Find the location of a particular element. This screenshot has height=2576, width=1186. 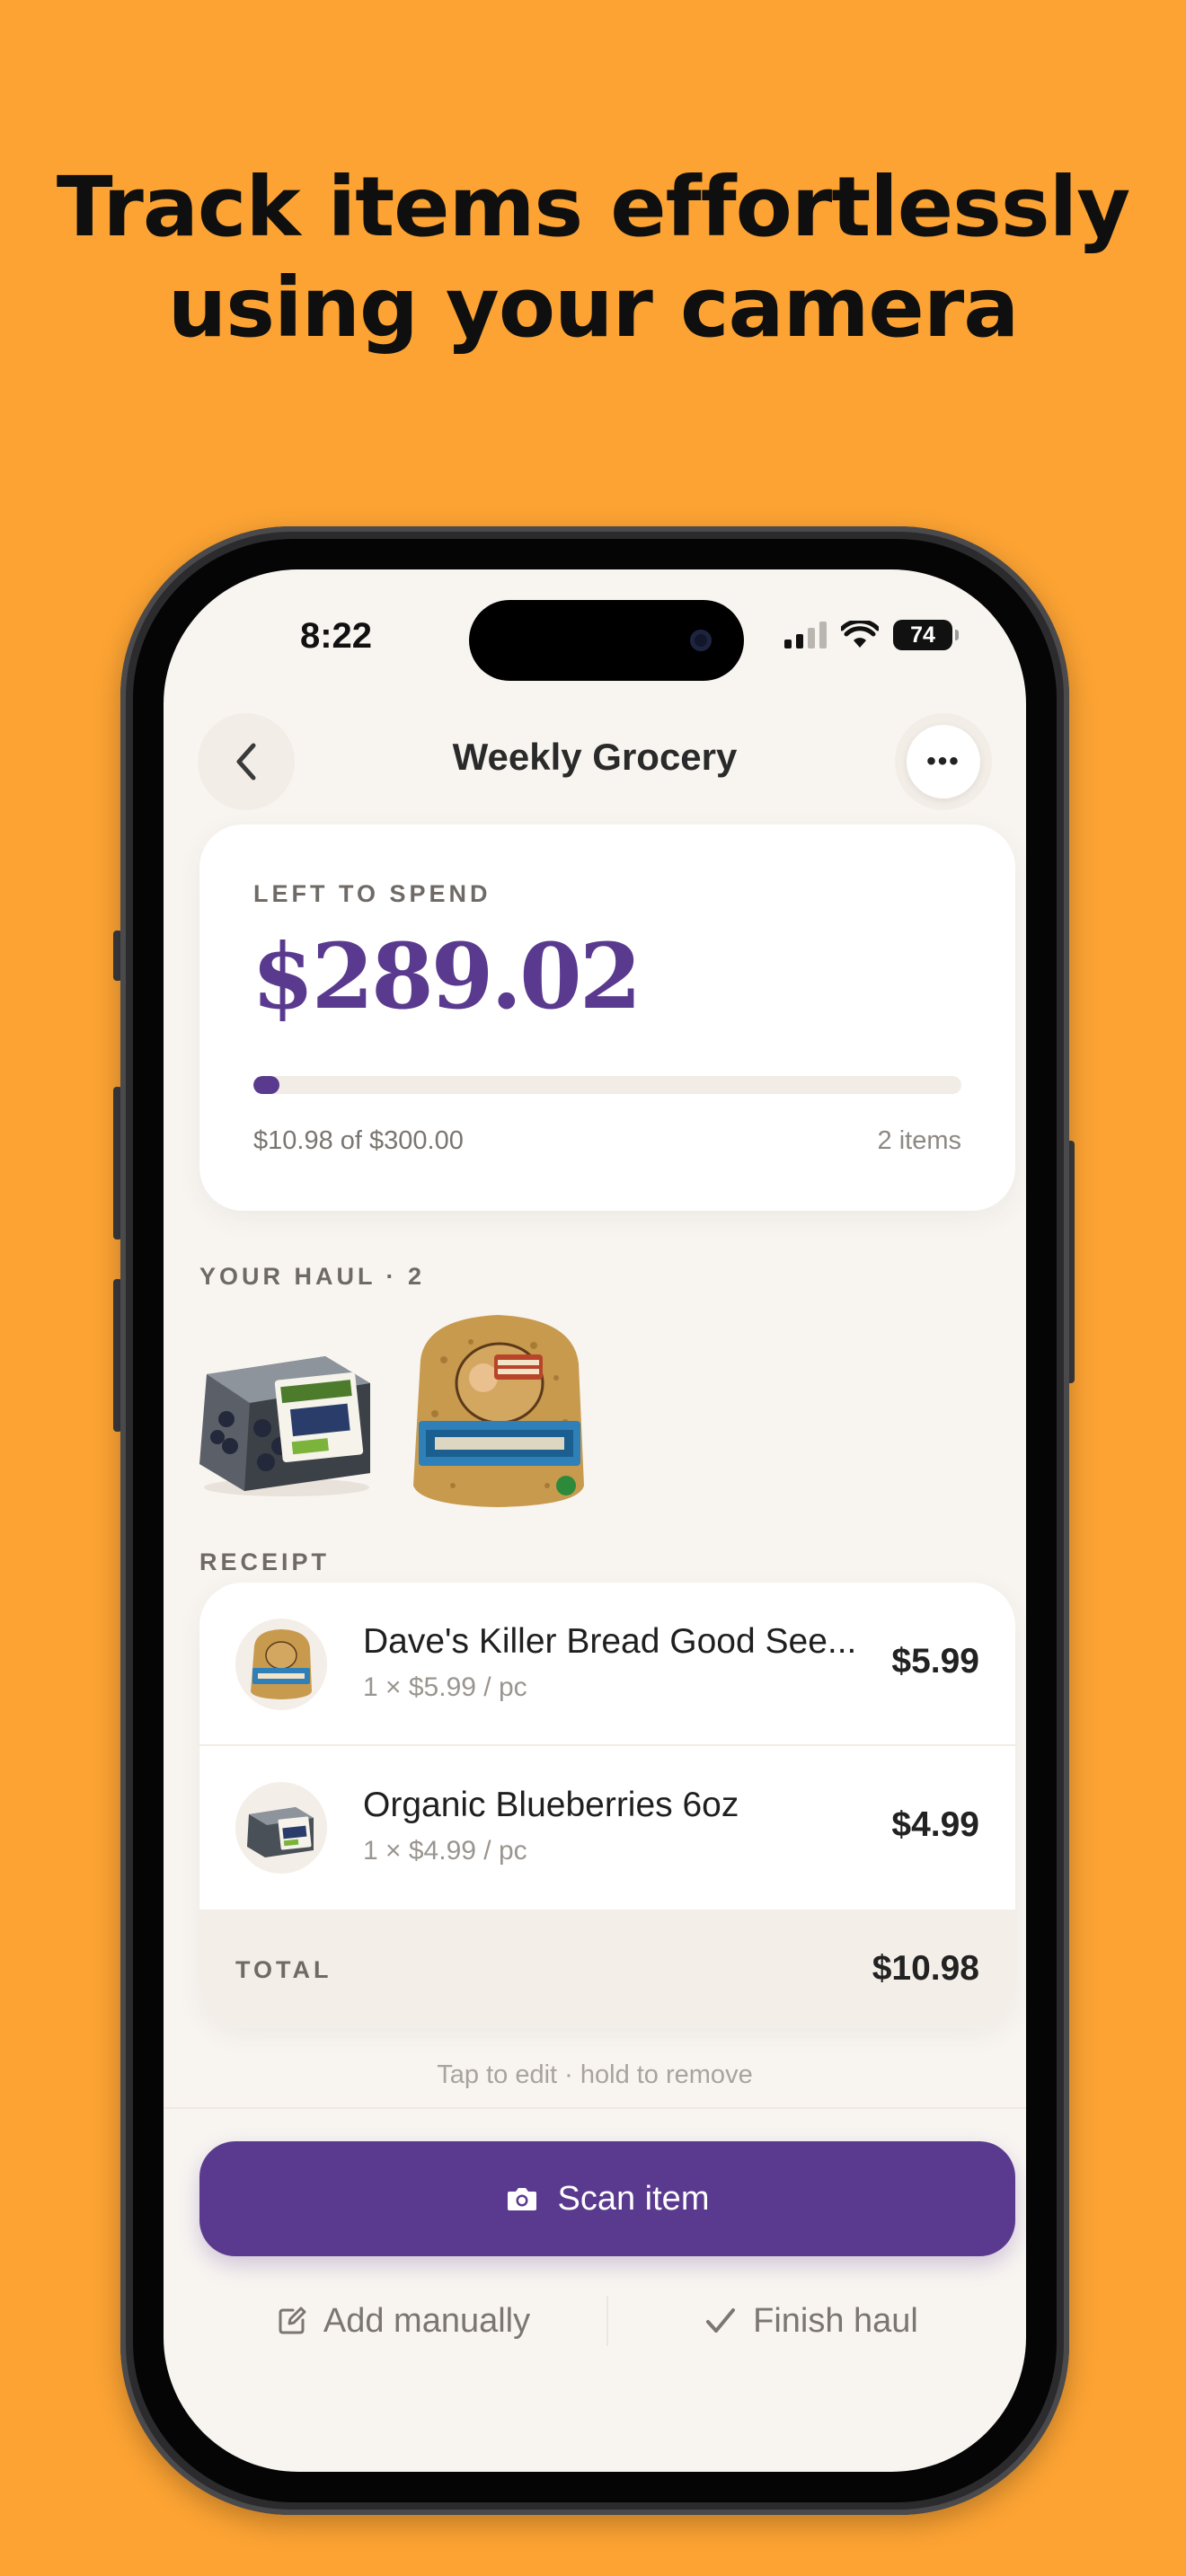

haul-section-label: YOUR HAUL · 2 is located at coordinates (312, 1276).